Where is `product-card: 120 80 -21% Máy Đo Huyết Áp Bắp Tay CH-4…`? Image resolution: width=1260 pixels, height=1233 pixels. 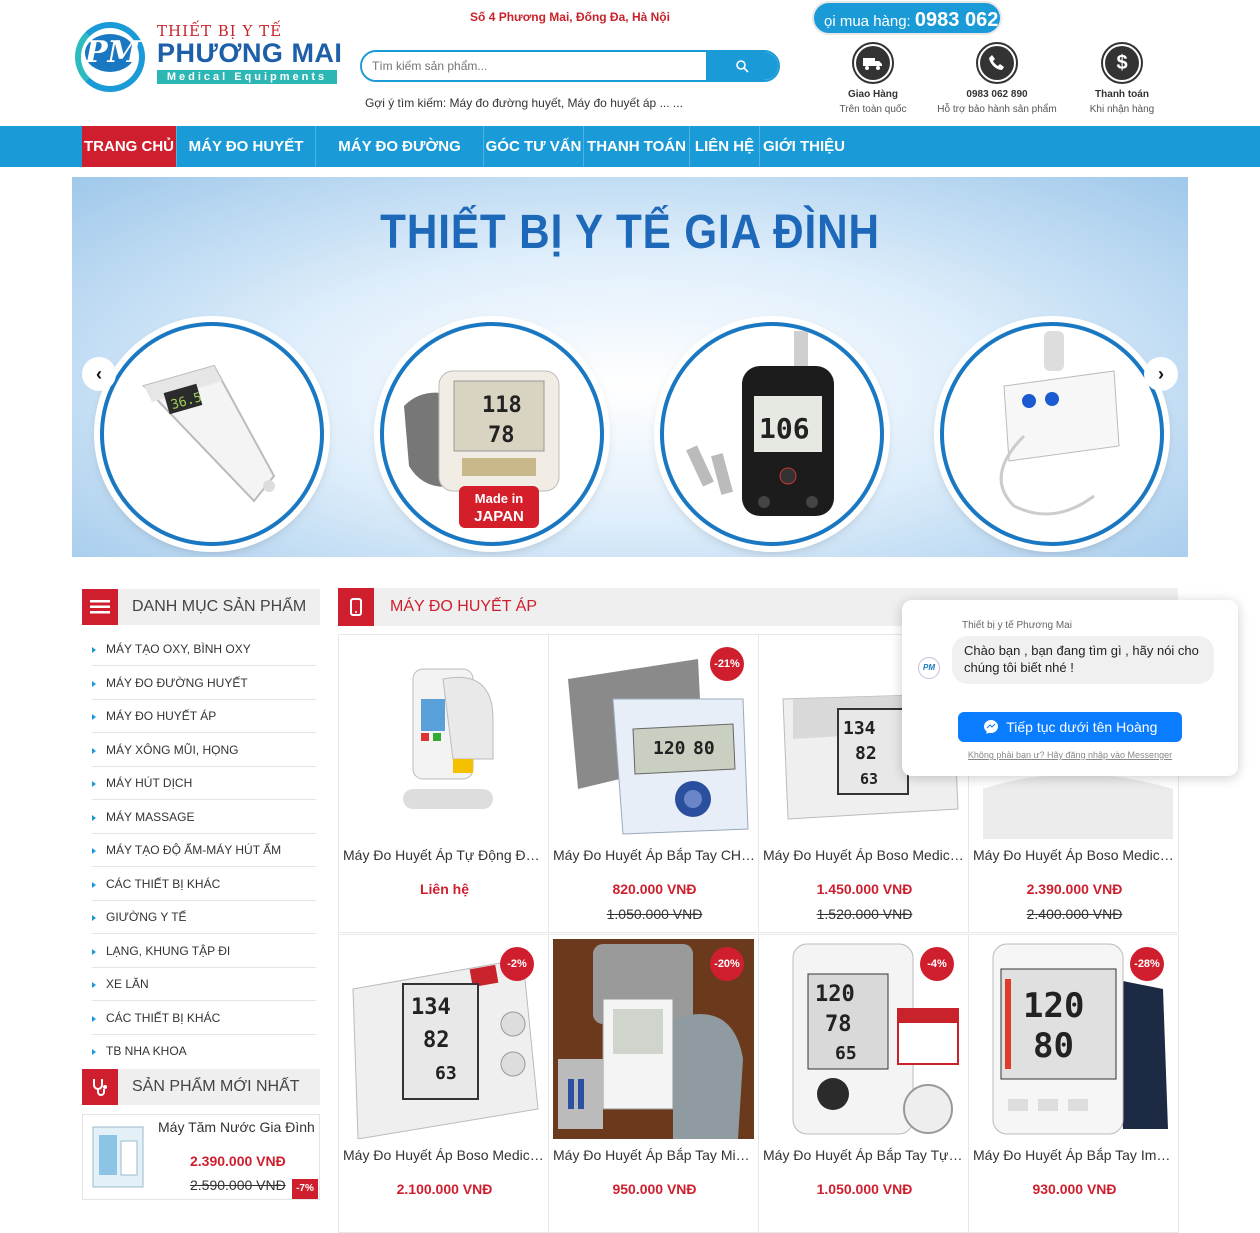 product-card: 120 80 -21% Máy Đo Huyết Áp Bắp Tay CH-4… is located at coordinates (653, 783).